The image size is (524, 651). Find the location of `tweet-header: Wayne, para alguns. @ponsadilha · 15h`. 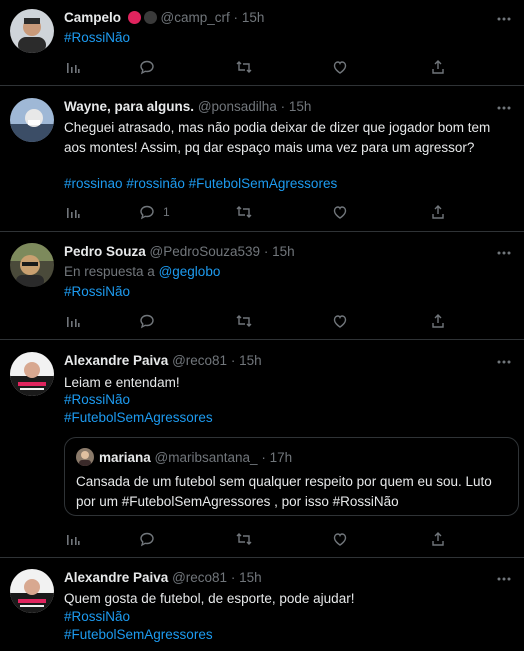

tweet-header: Wayne, para alguns. @ponsadilha · 15h is located at coordinates (187, 107).